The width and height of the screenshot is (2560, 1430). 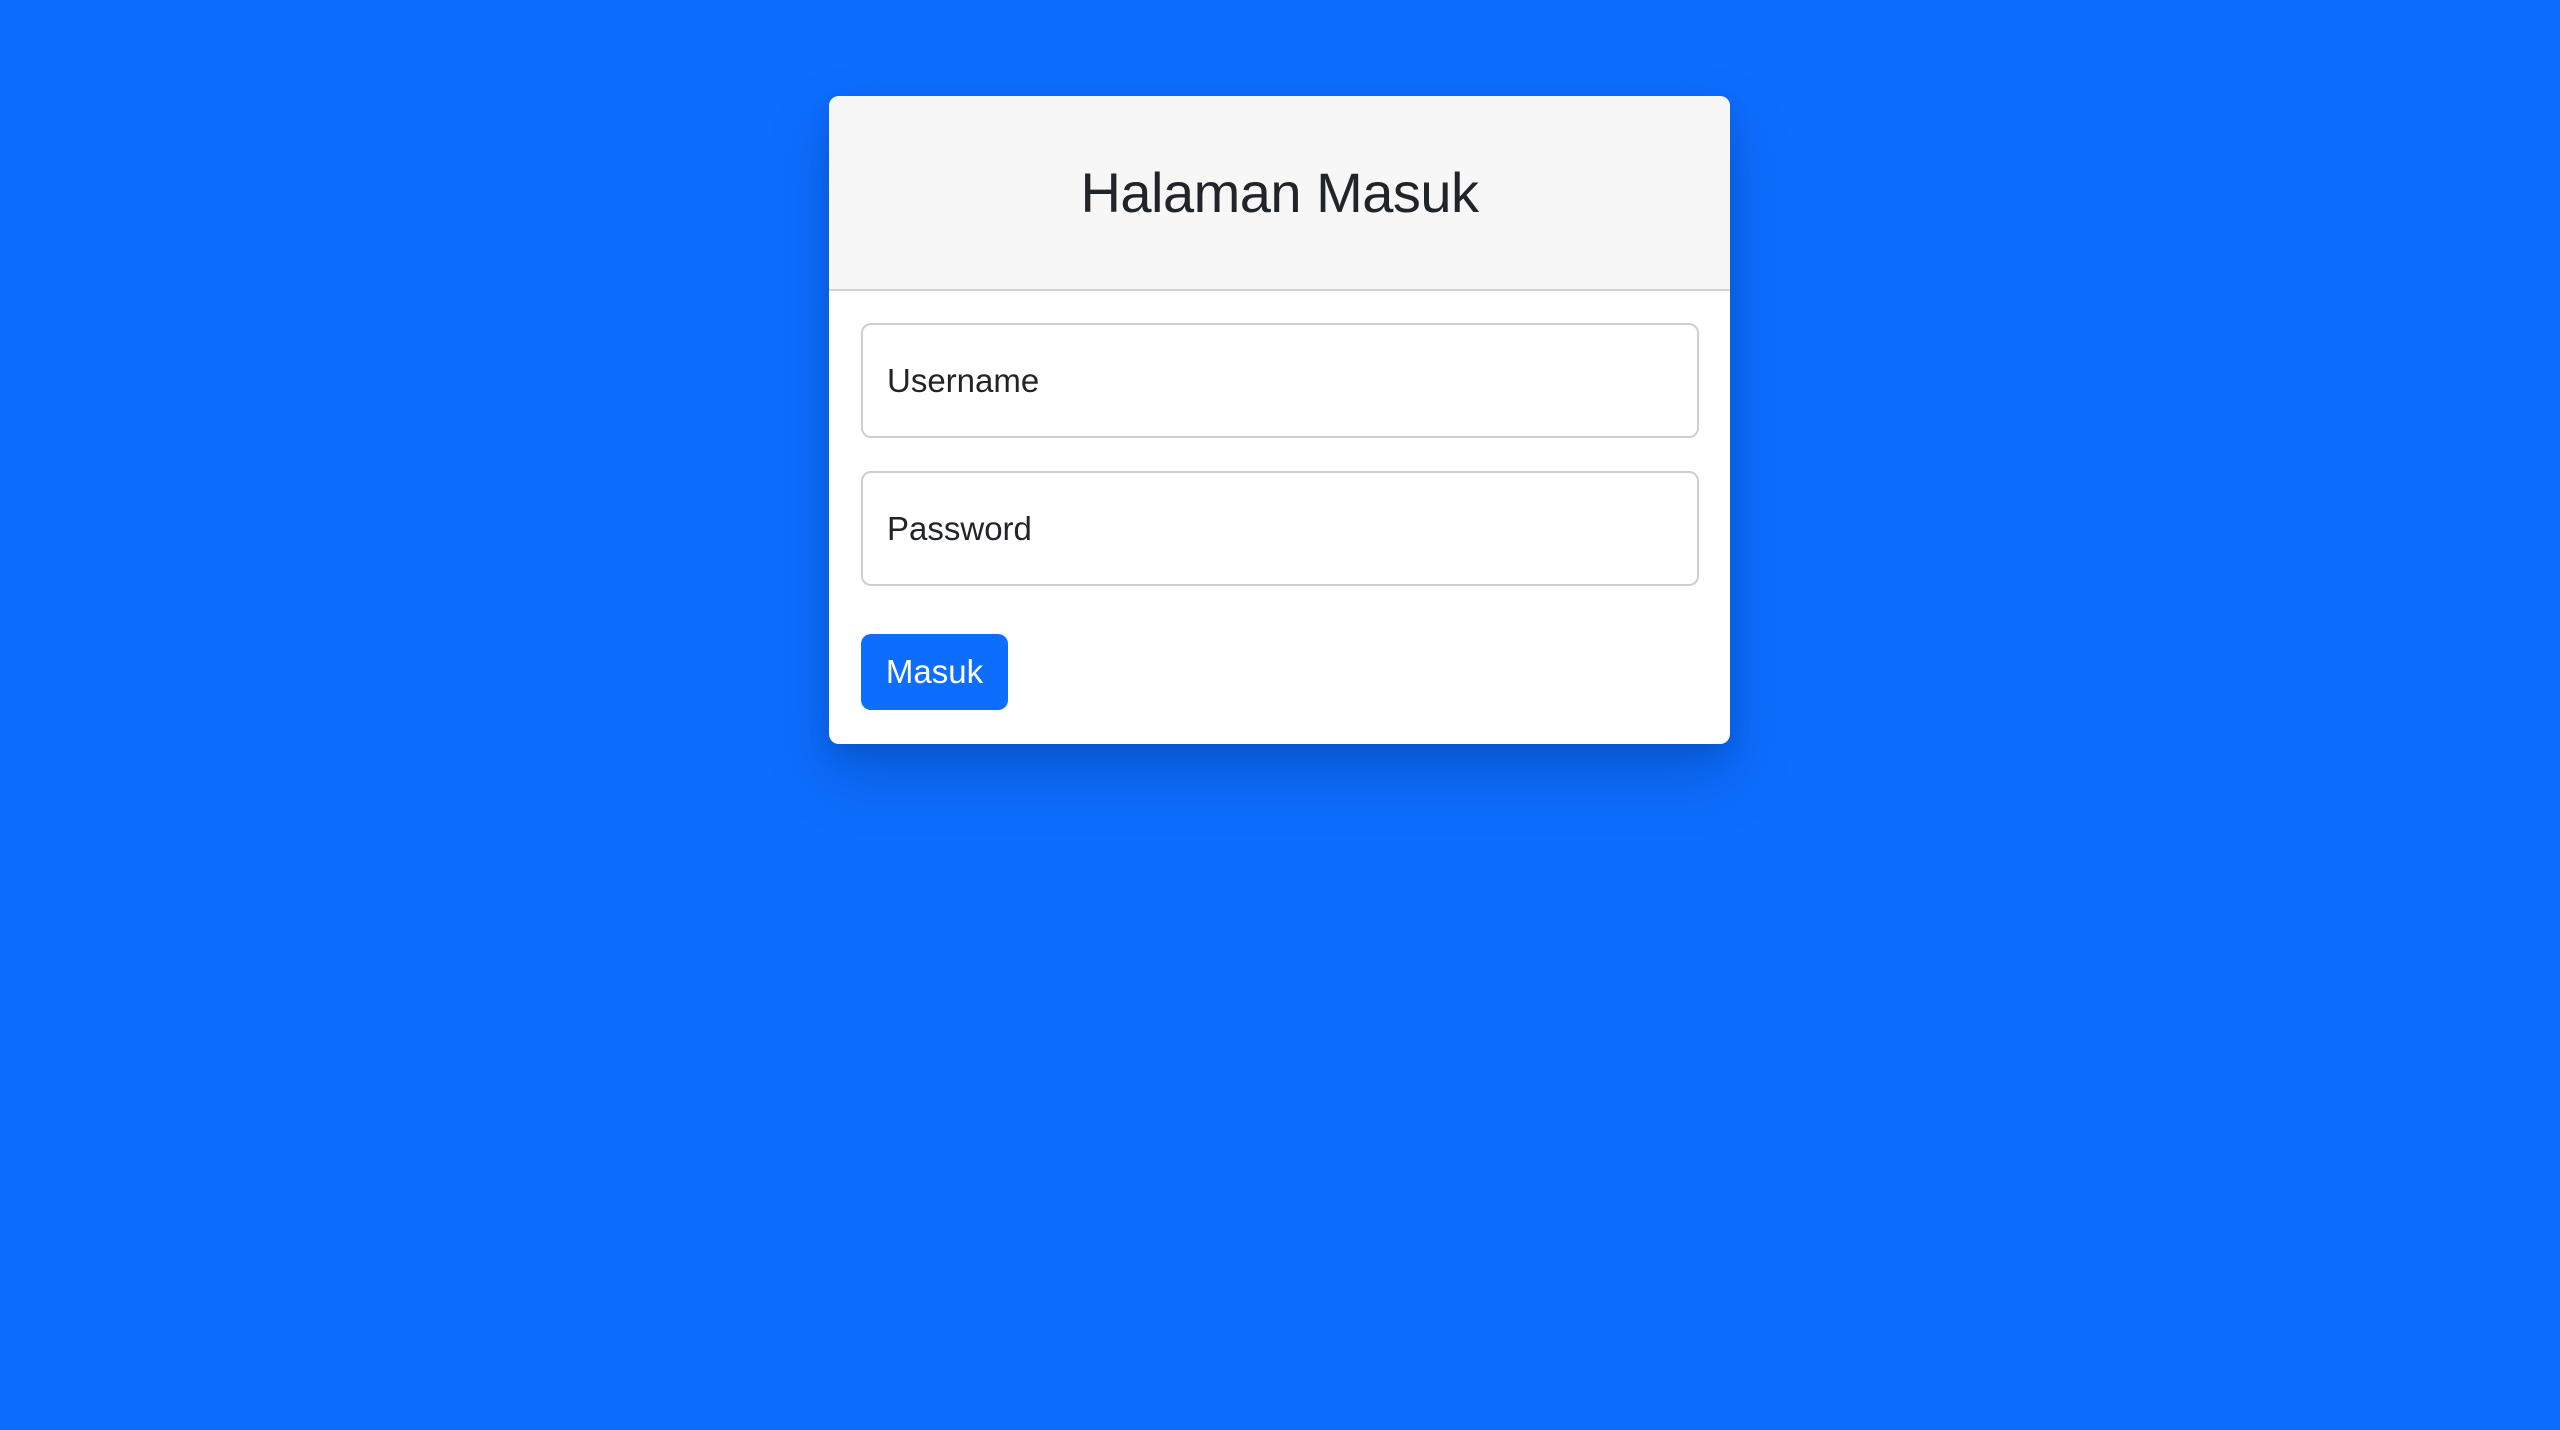 I want to click on login-button: Masuk, so click(x=934, y=672).